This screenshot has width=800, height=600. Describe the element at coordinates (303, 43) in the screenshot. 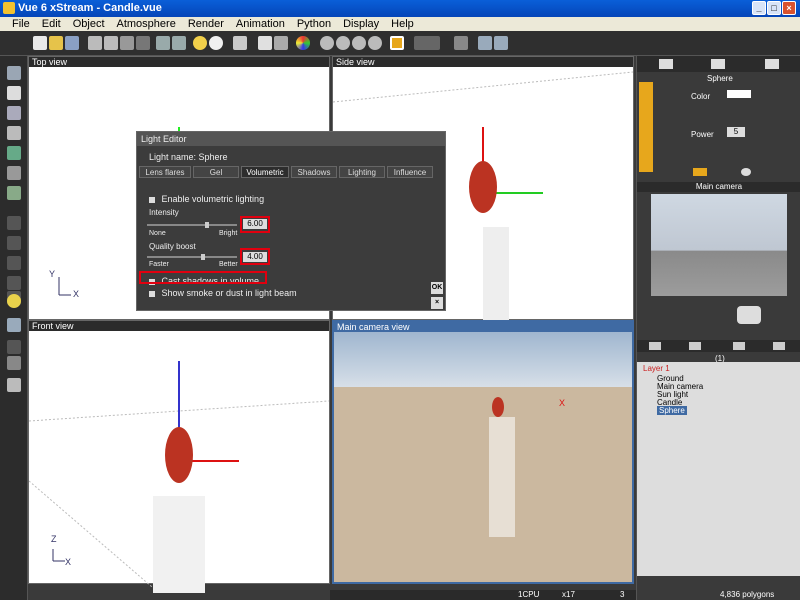

I see `color-palette-icon` at that location.